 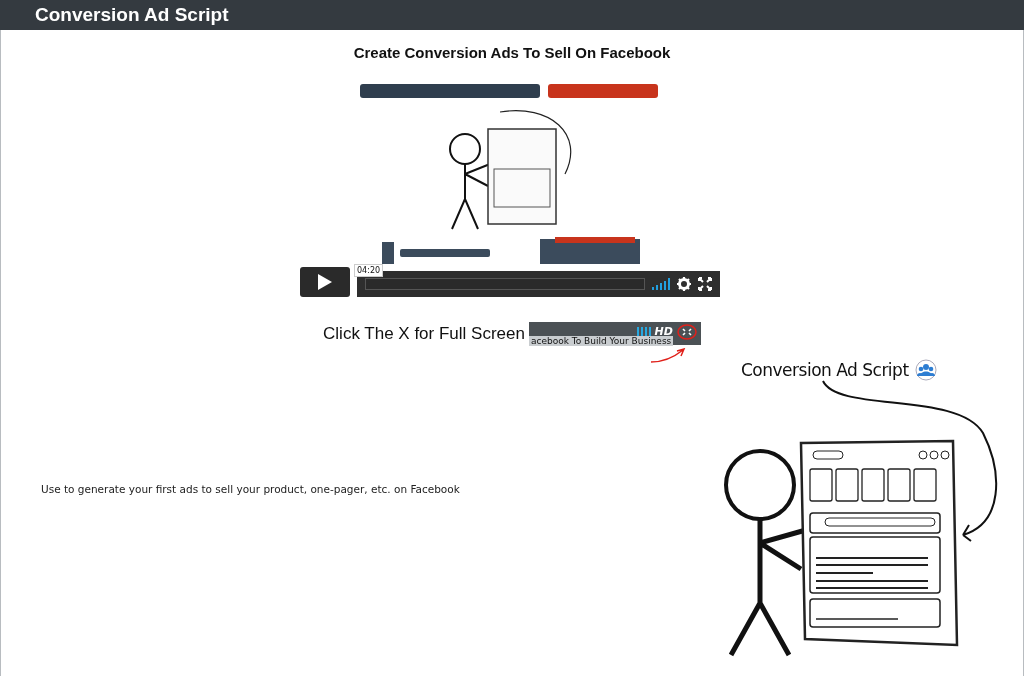 I want to click on settings-icon, so click(x=684, y=284).